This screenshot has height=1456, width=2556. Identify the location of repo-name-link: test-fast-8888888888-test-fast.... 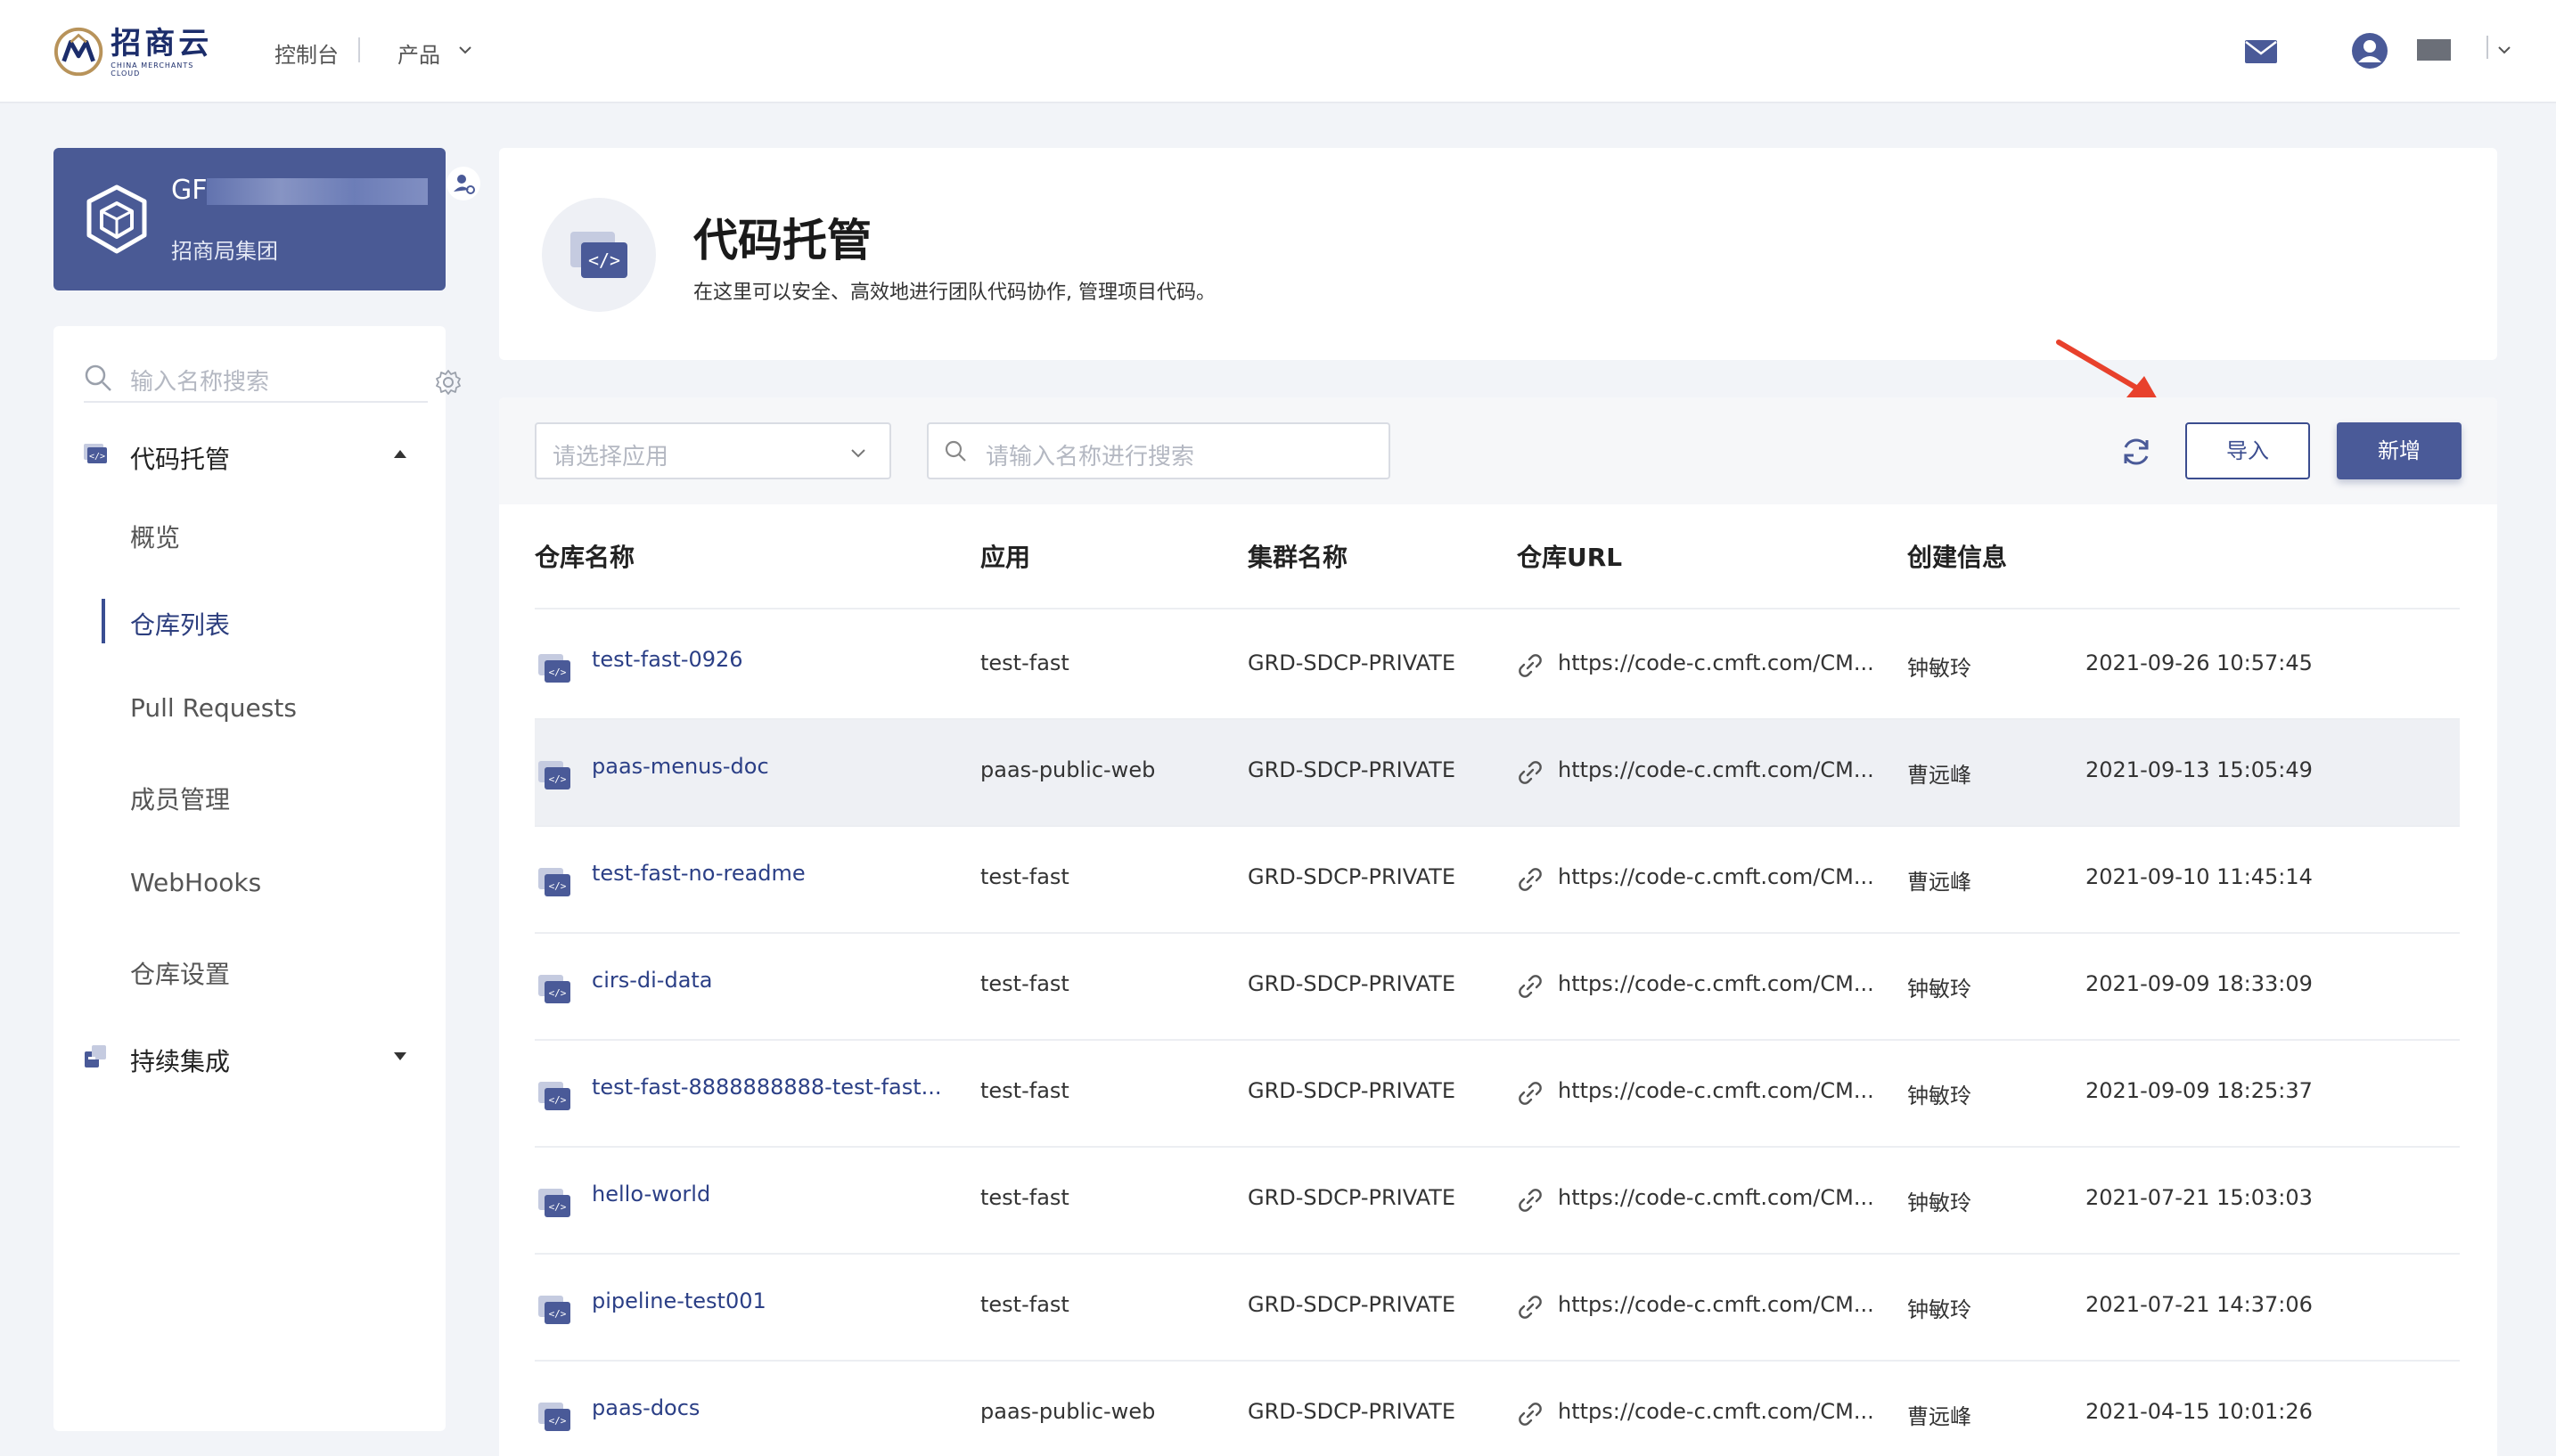
(767, 1087).